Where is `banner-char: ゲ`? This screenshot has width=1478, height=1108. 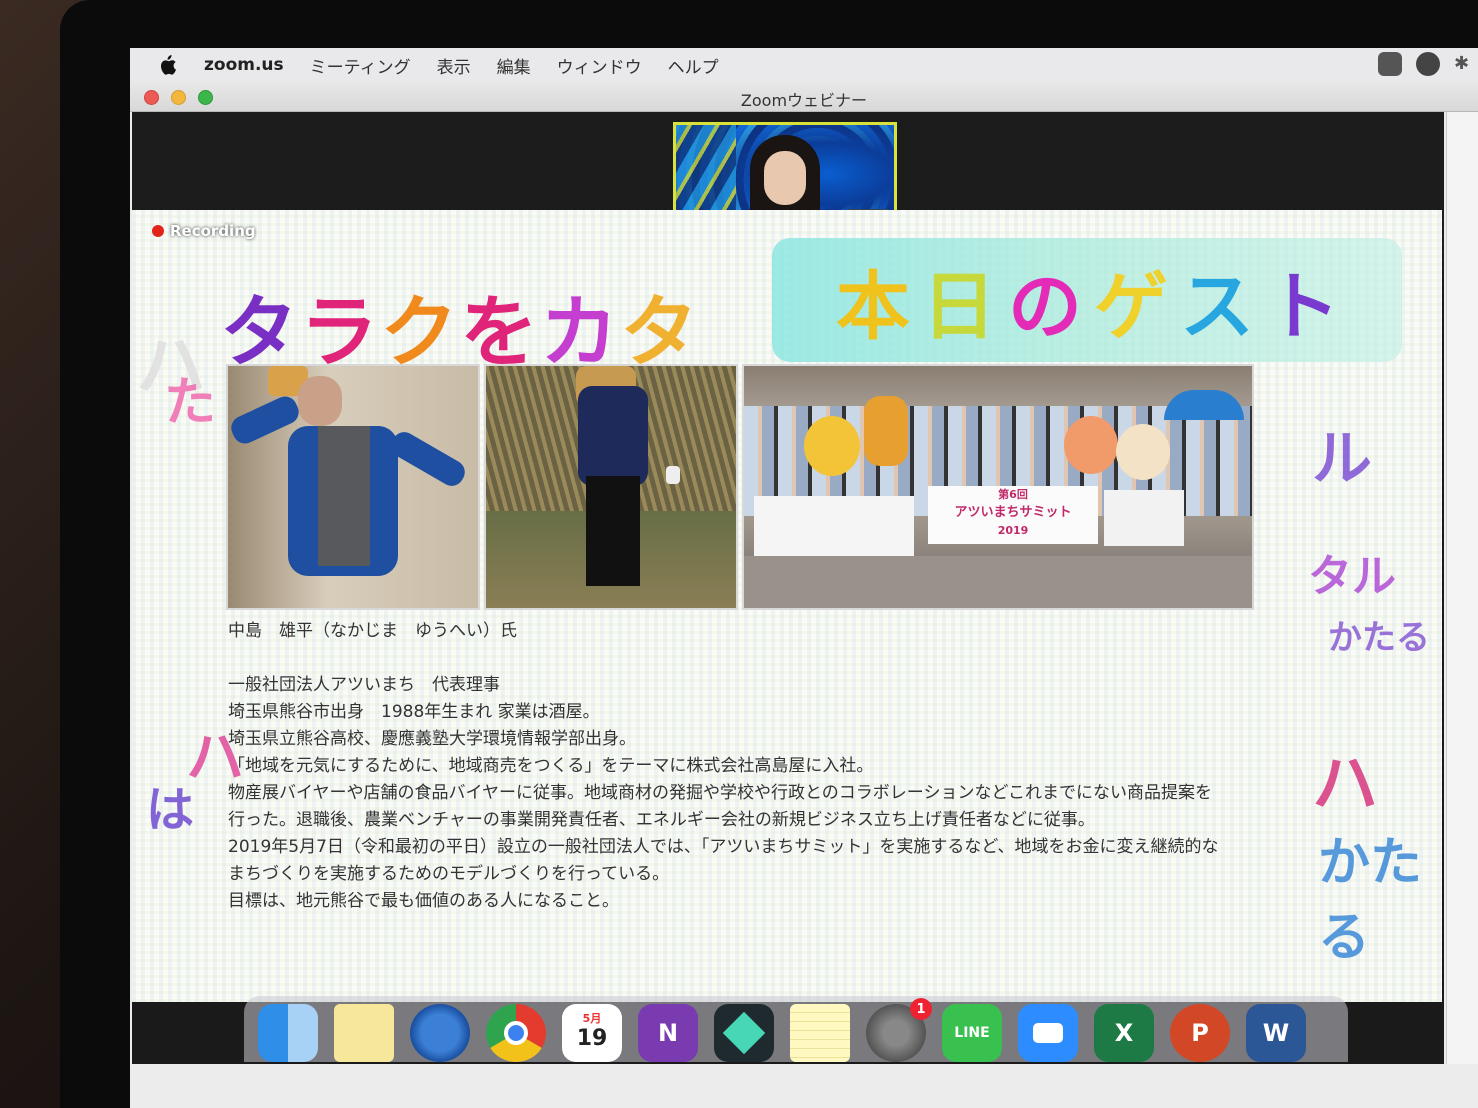 banner-char: ゲ is located at coordinates (1137, 306).